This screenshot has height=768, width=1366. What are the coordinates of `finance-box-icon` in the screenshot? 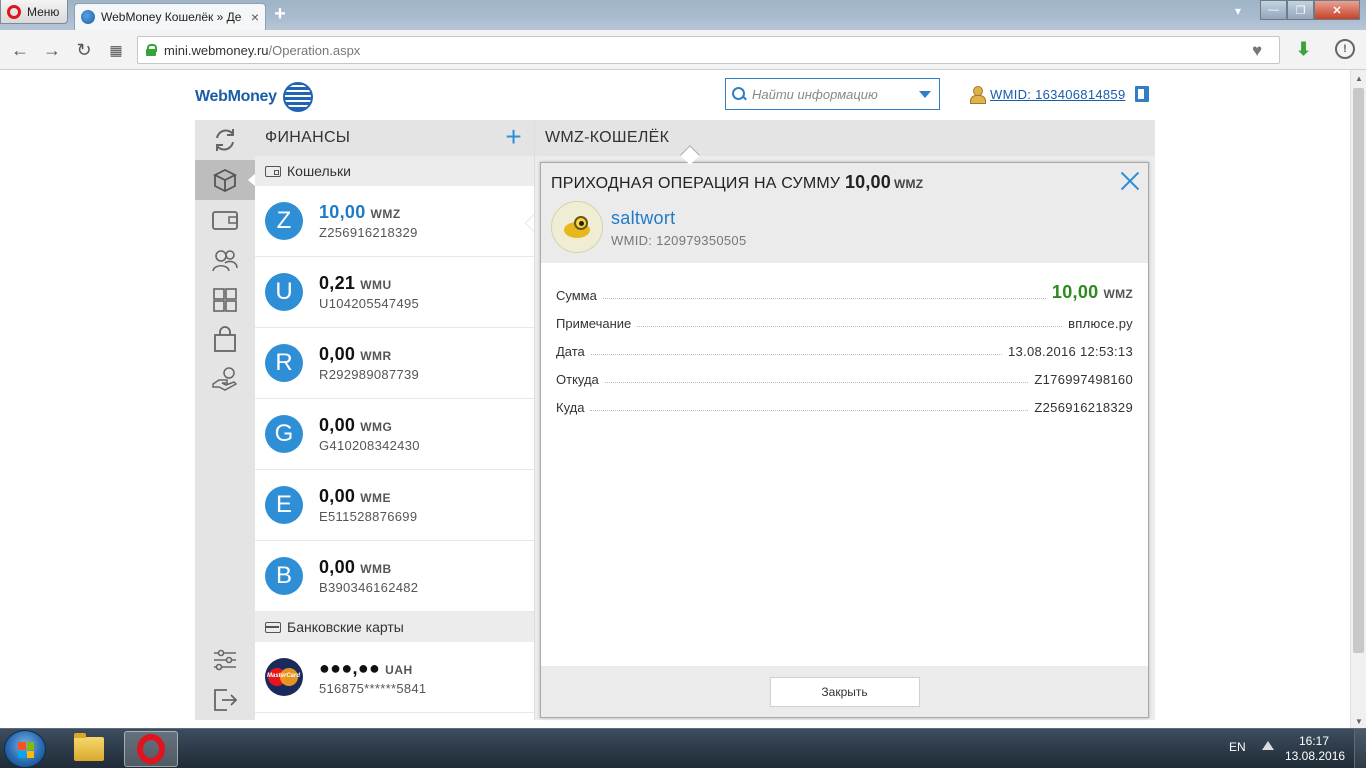 It's located at (225, 180).